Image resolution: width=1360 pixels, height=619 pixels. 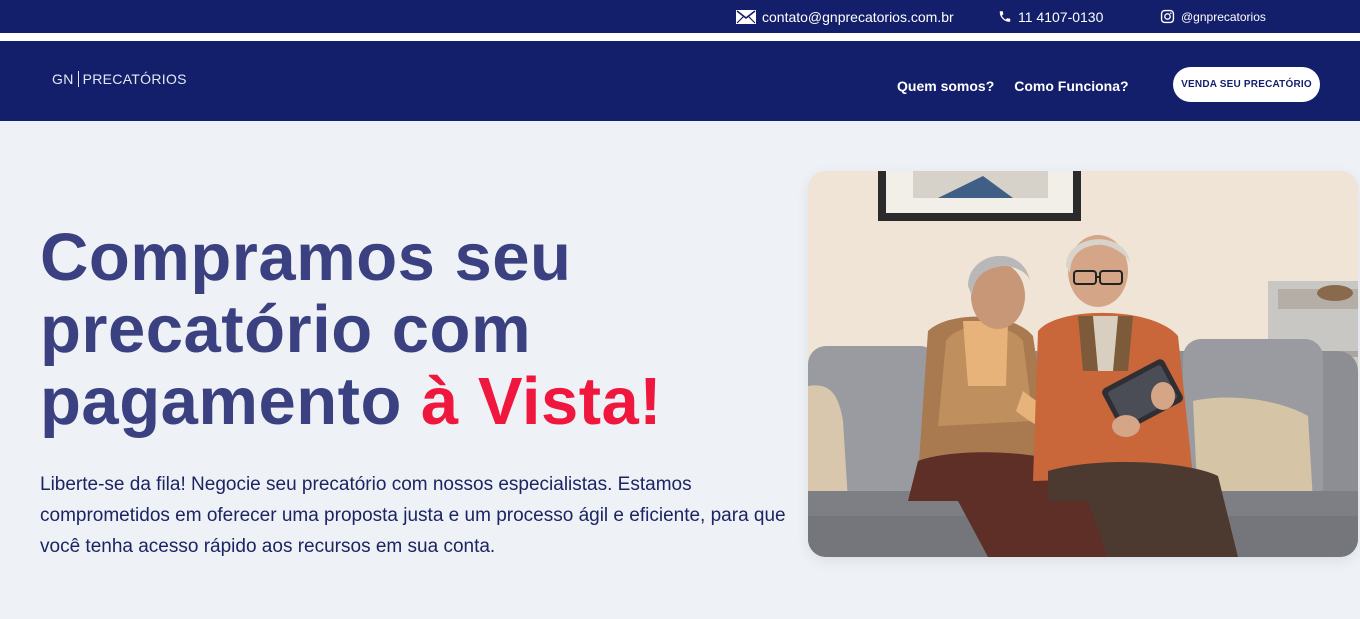 What do you see at coordinates (1013, 86) in the screenshot?
I see `nav-links: Quem somos? Como Funciona?` at bounding box center [1013, 86].